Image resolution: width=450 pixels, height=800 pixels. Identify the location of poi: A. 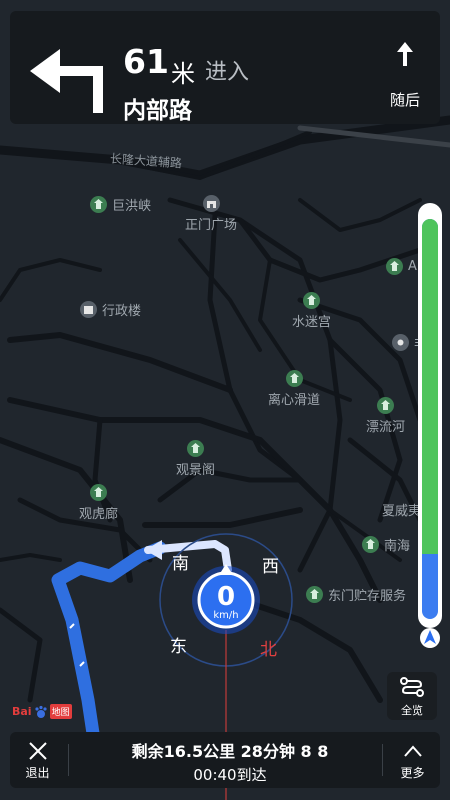
(401, 266).